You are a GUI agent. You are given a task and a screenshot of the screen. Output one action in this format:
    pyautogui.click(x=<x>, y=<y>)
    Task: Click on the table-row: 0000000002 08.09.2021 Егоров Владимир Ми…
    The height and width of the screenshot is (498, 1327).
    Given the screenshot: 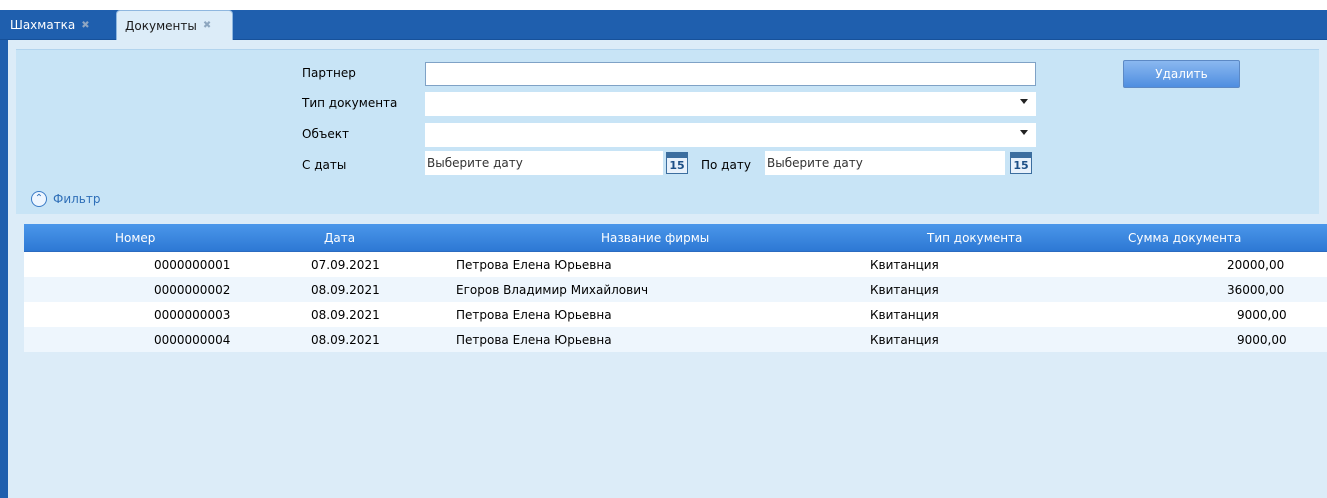 What is the action you would take?
    pyautogui.click(x=675, y=289)
    